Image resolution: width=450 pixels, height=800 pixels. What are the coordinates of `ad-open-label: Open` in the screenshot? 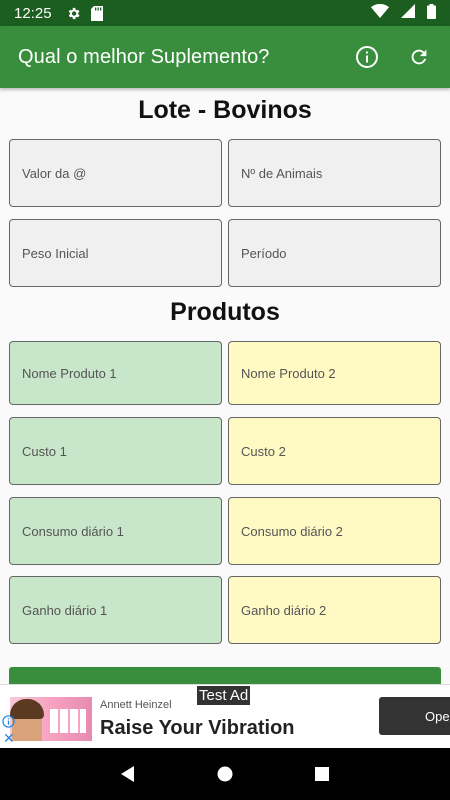 It's located at (437, 716).